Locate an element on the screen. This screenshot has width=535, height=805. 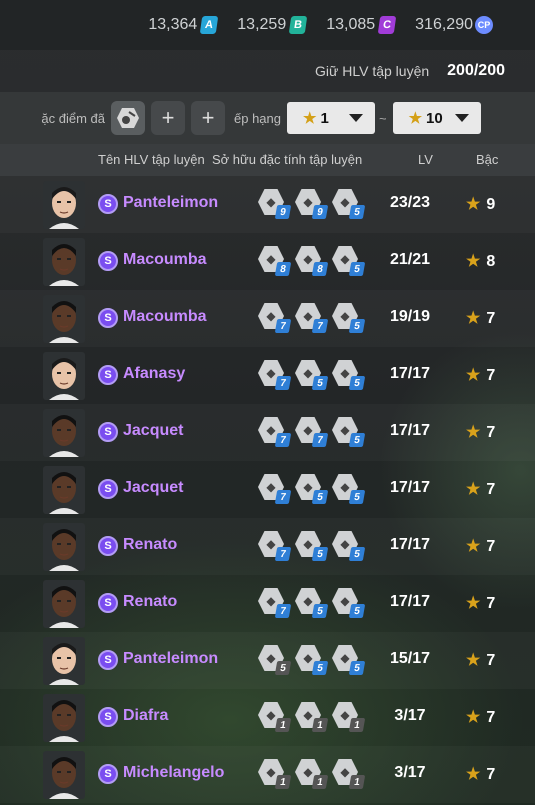
header-trait-icon: ◆ 5 is located at coordinates (349, 489).